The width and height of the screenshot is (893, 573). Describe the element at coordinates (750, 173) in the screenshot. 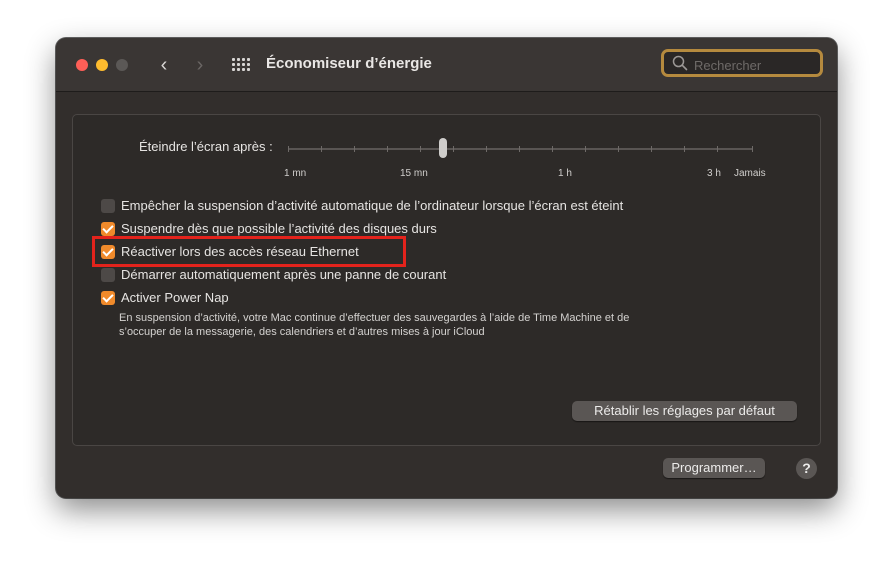

I see `tick-label-never: Jamais` at that location.